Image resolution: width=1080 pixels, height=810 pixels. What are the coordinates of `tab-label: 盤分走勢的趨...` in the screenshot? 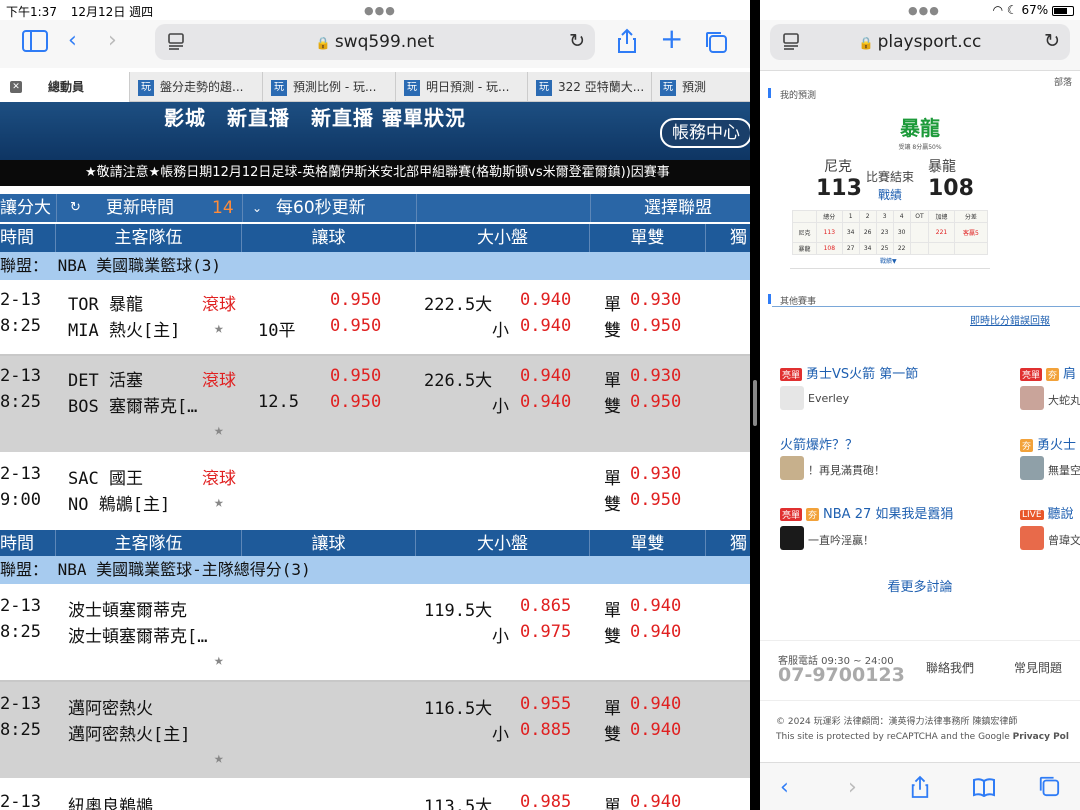 It's located at (202, 87).